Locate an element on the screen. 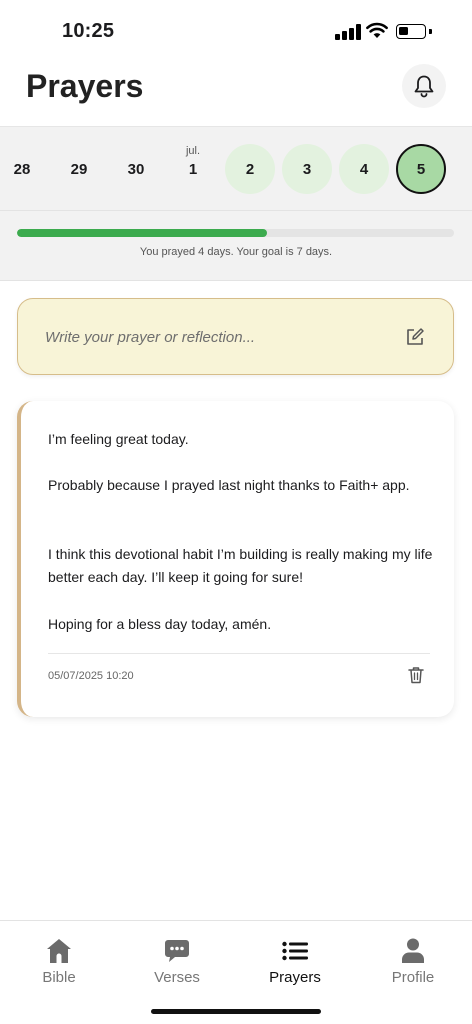 This screenshot has width=472, height=1024. battery-cap is located at coordinates (430, 31).